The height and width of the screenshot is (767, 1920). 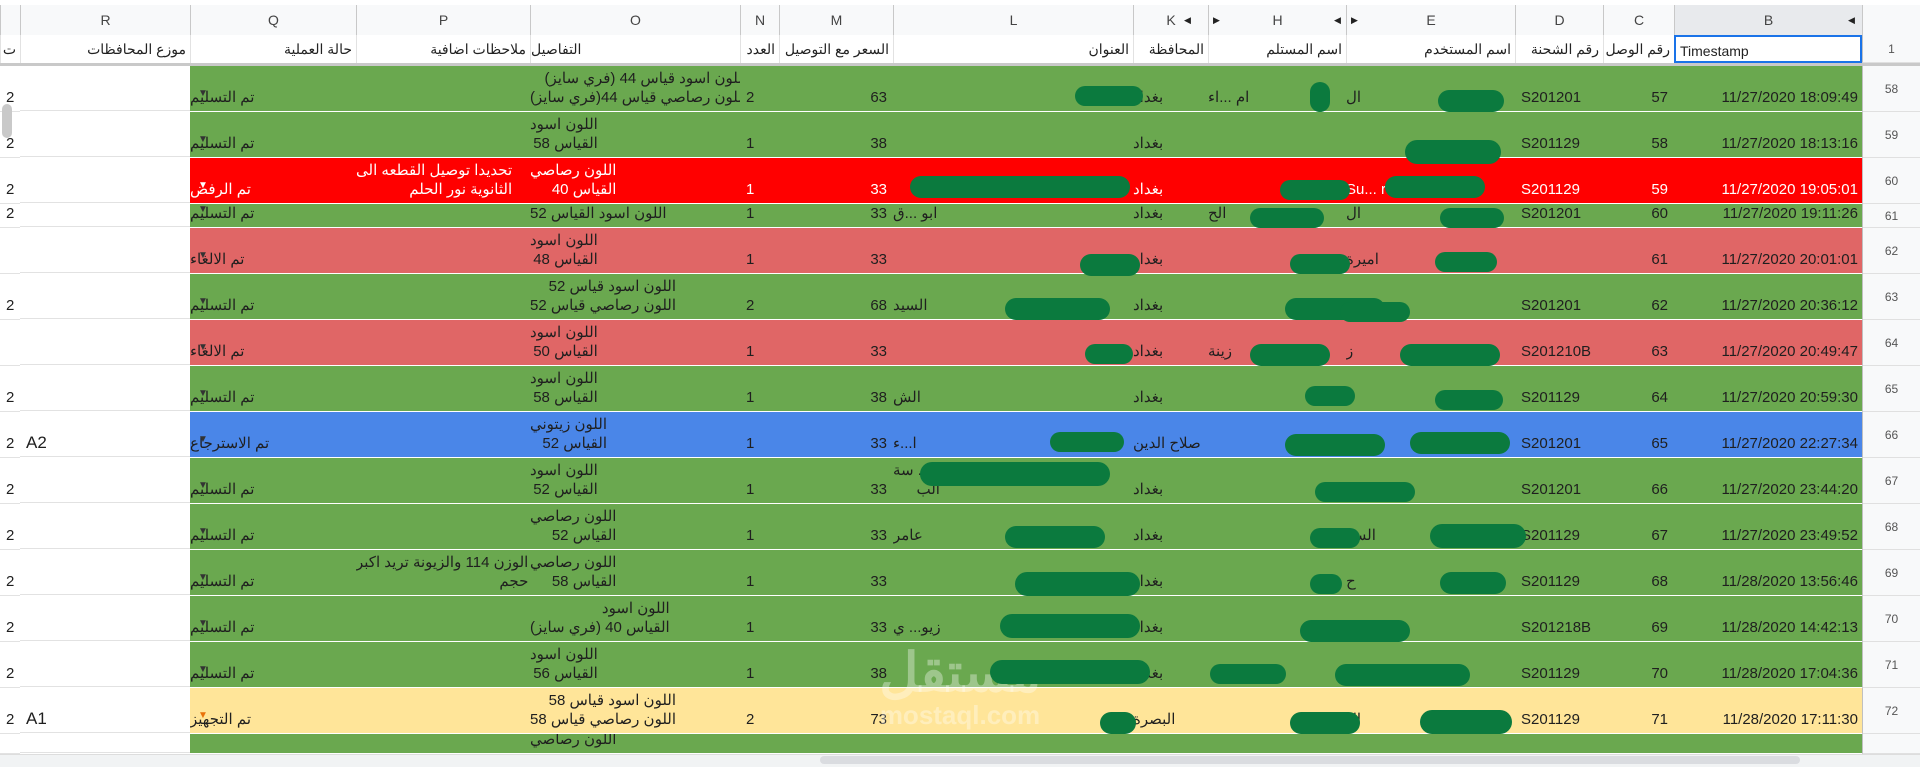 I want to click on row-number: 65, so click(x=1891, y=389).